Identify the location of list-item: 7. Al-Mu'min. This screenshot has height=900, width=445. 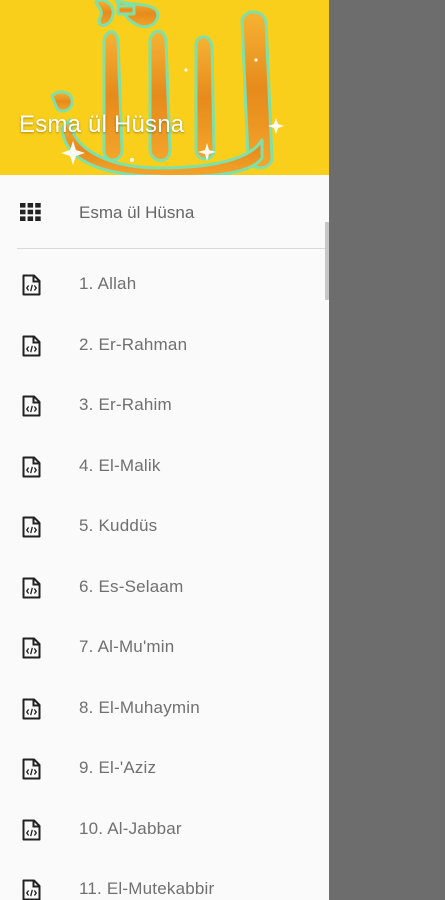
(164, 648).